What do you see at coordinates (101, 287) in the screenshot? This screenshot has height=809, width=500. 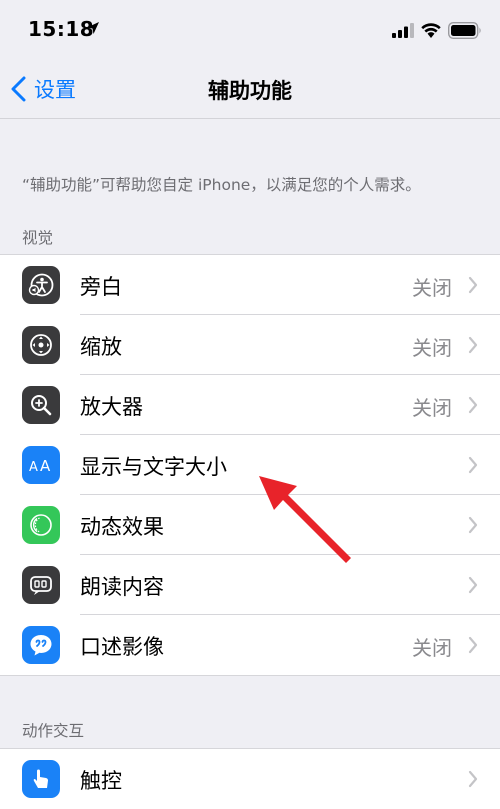 I see `row-label: 旁白` at bounding box center [101, 287].